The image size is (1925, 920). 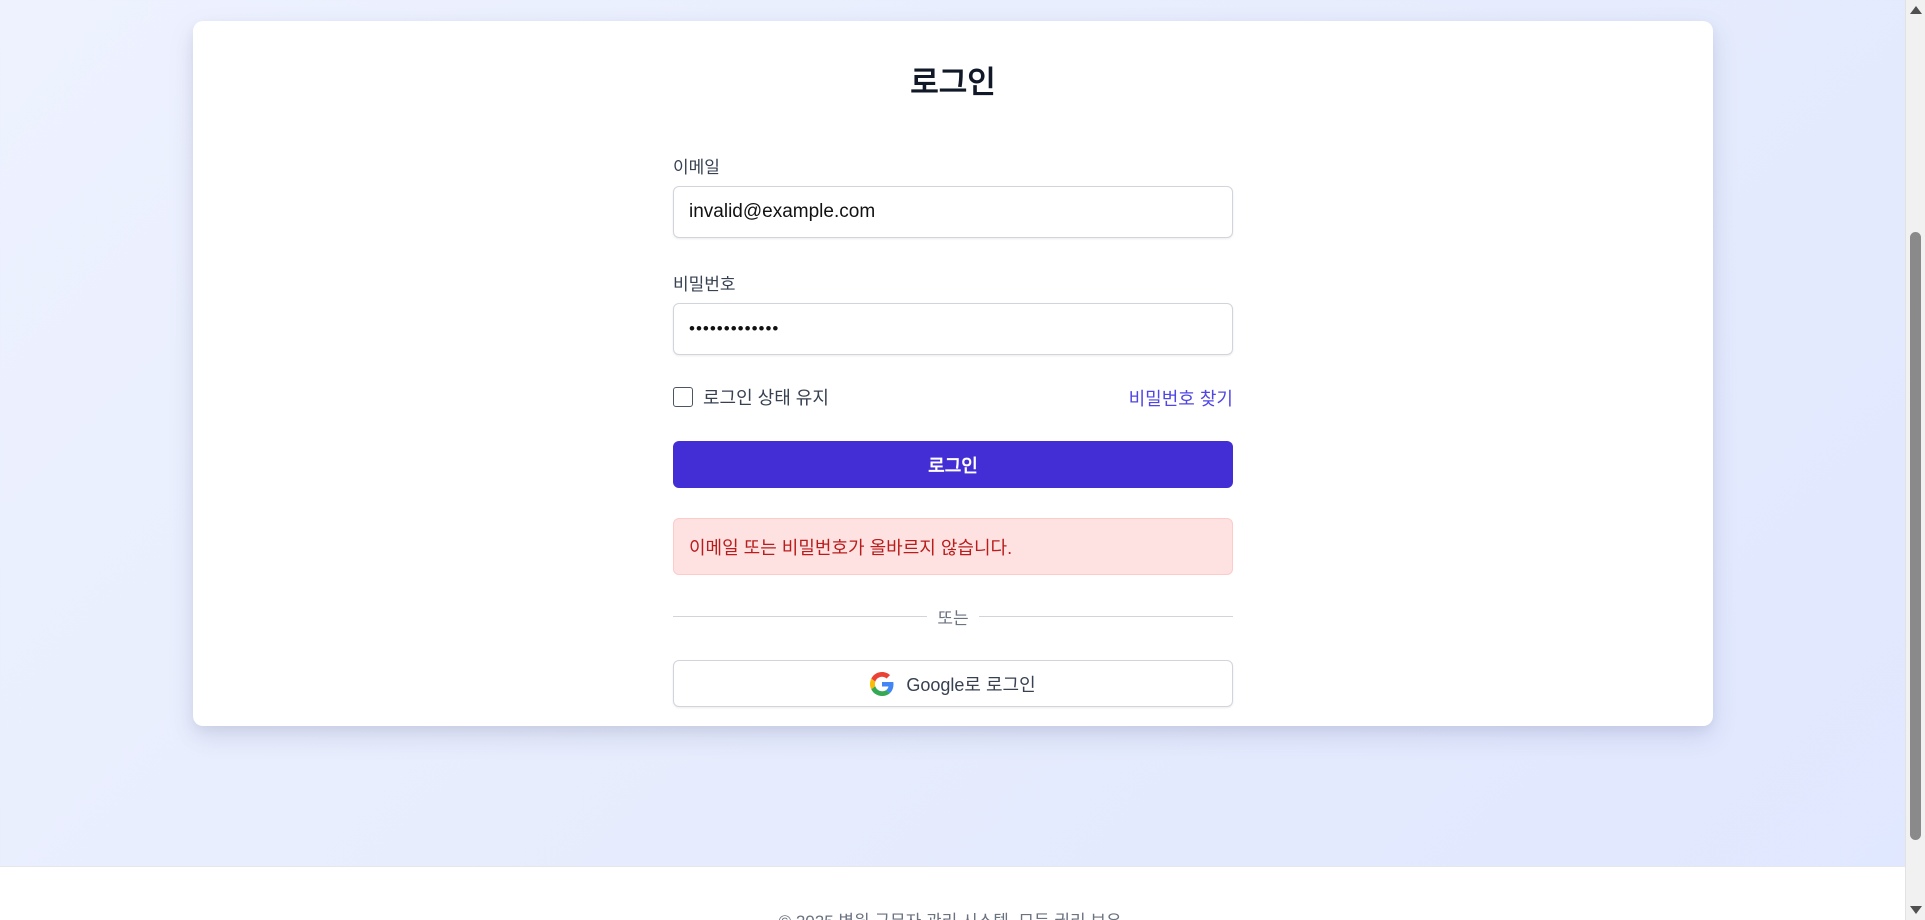 I want to click on error-message: 이메일 또는 비밀번호가 올바르지 않습니다., so click(x=851, y=547).